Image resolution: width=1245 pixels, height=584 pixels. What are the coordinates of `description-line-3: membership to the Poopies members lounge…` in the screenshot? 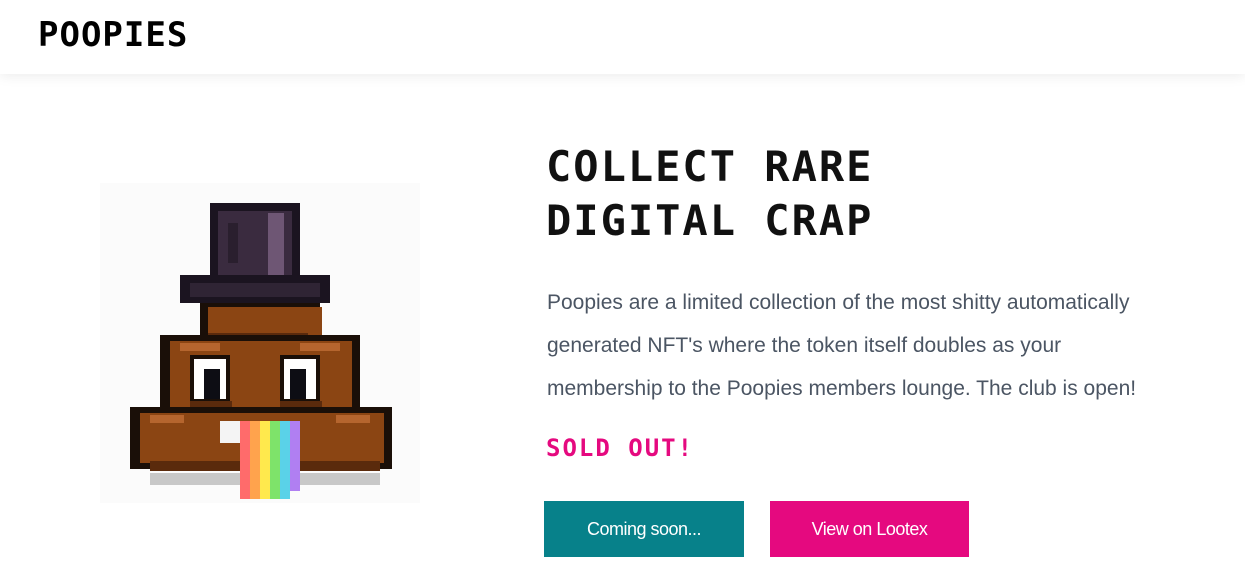 It's located at (842, 388).